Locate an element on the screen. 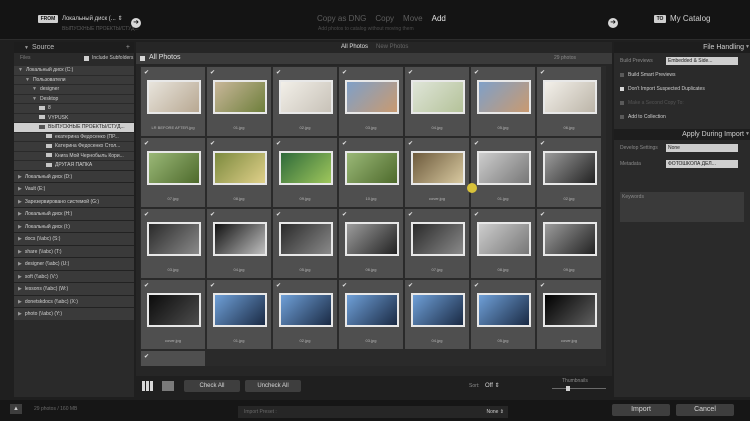 The image size is (750, 421). folder-tree-item: 8 is located at coordinates (74, 108).